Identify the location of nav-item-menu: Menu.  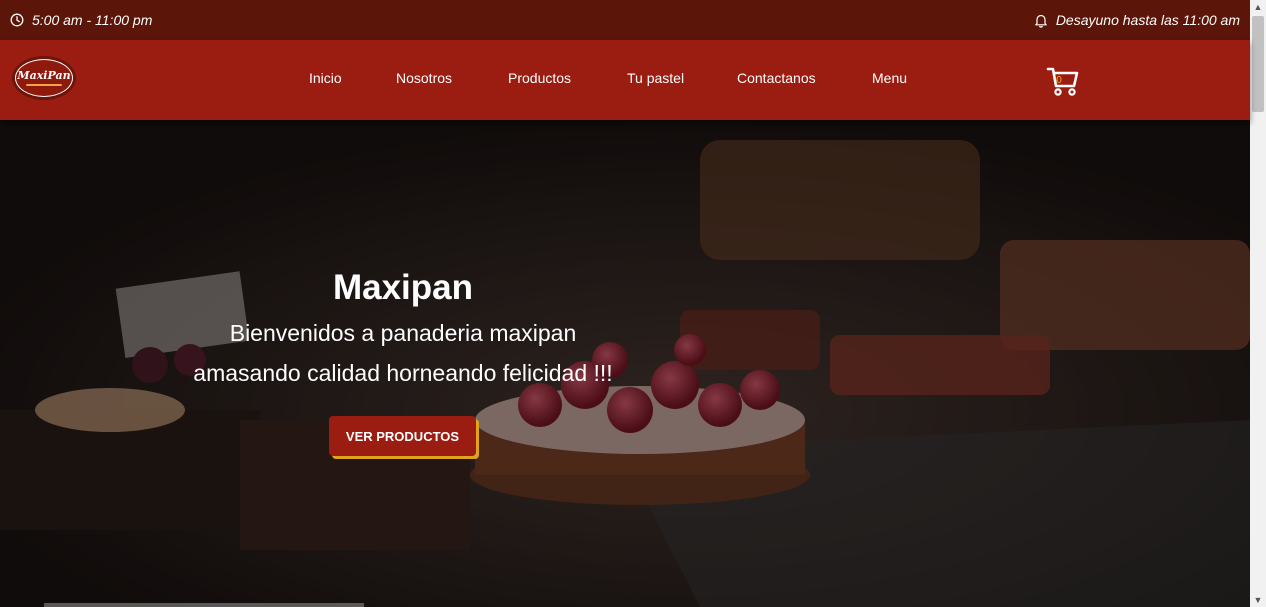
(889, 78).